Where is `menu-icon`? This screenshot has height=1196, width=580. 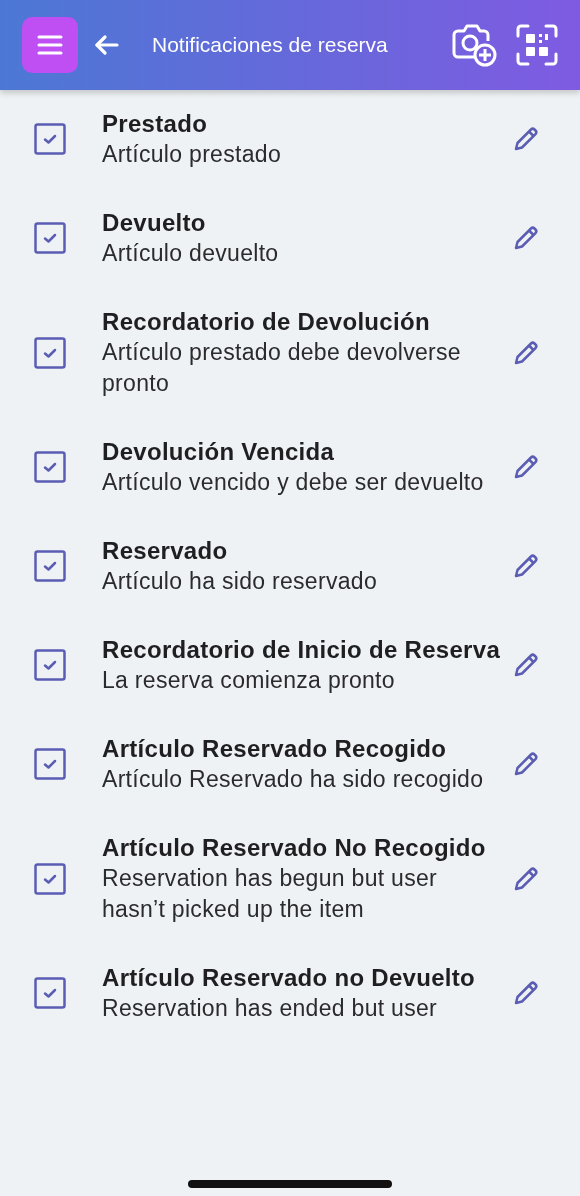 menu-icon is located at coordinates (50, 45).